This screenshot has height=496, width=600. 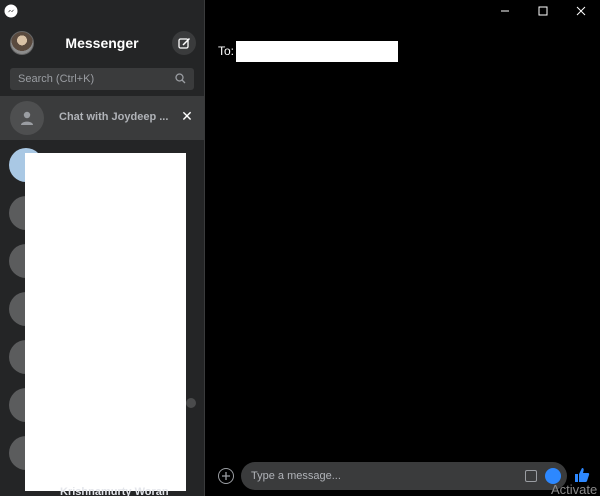 What do you see at coordinates (187, 116) in the screenshot?
I see `close-icon: ✕` at bounding box center [187, 116].